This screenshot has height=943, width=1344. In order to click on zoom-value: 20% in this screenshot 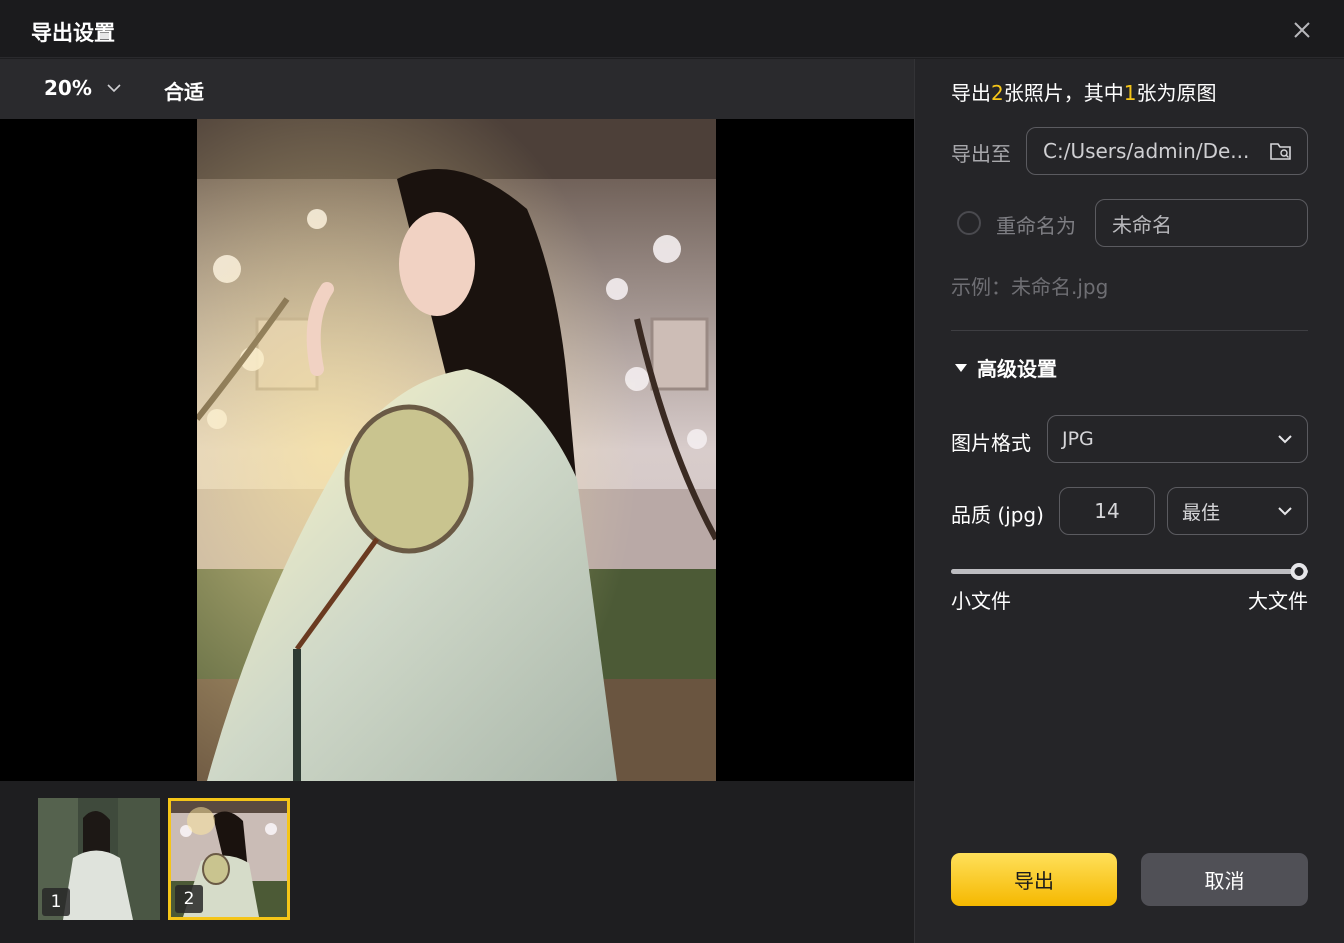, I will do `click(68, 88)`.